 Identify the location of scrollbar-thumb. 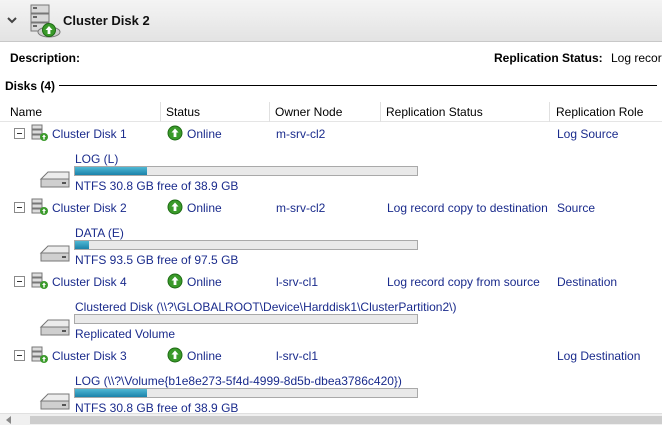
(346, 420).